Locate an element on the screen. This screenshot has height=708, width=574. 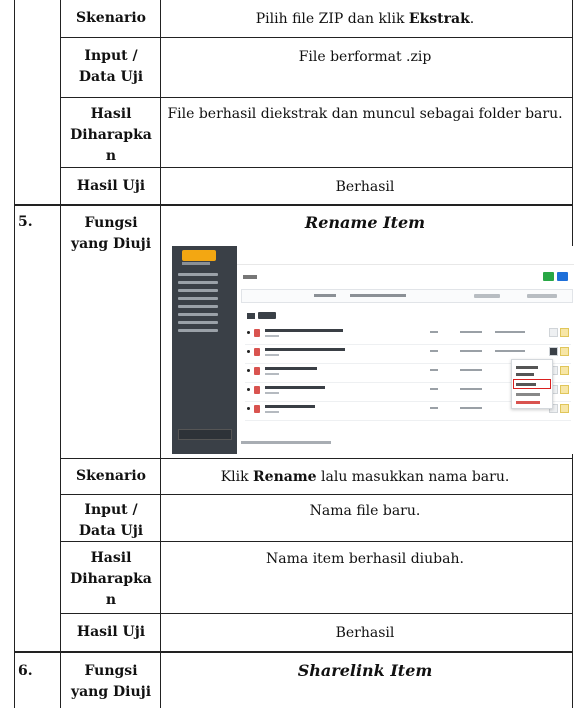
menu-item-sharelink is located at coordinates (528, 394).